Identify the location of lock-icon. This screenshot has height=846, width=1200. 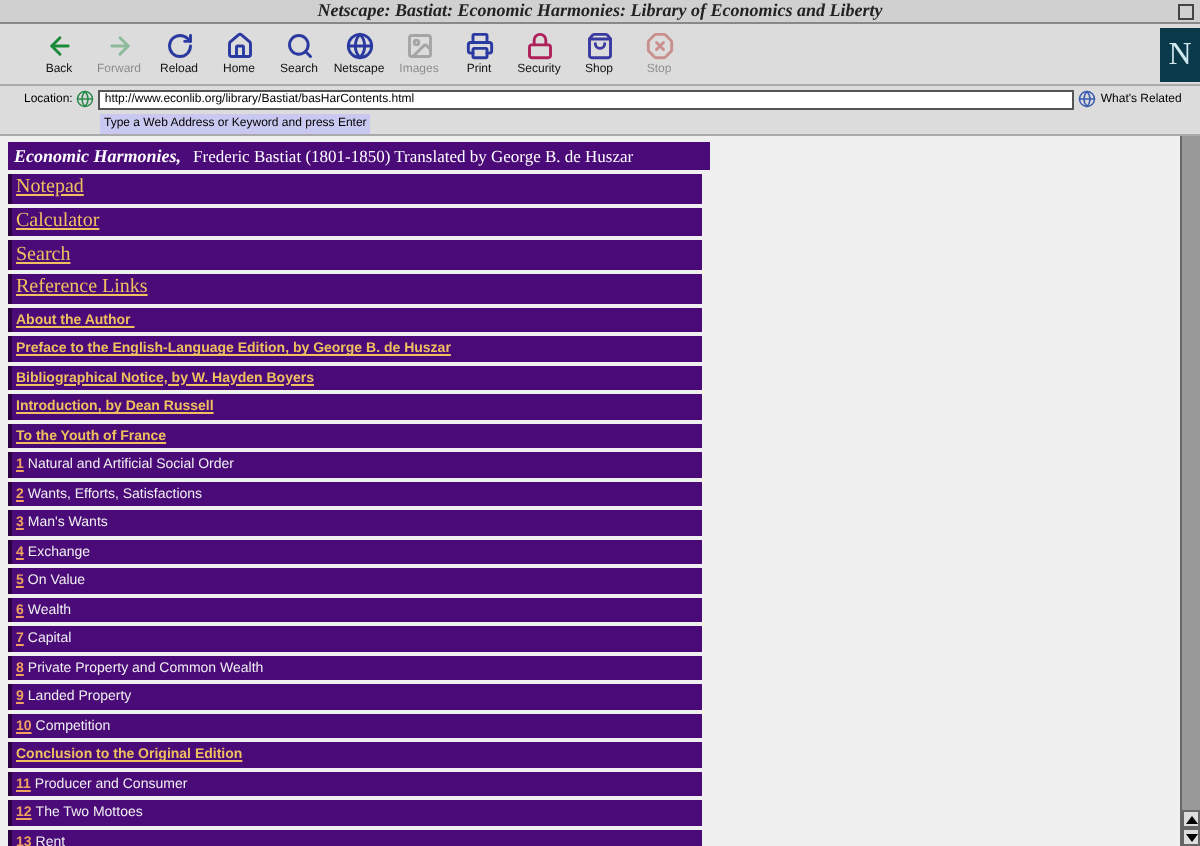
(539, 46).